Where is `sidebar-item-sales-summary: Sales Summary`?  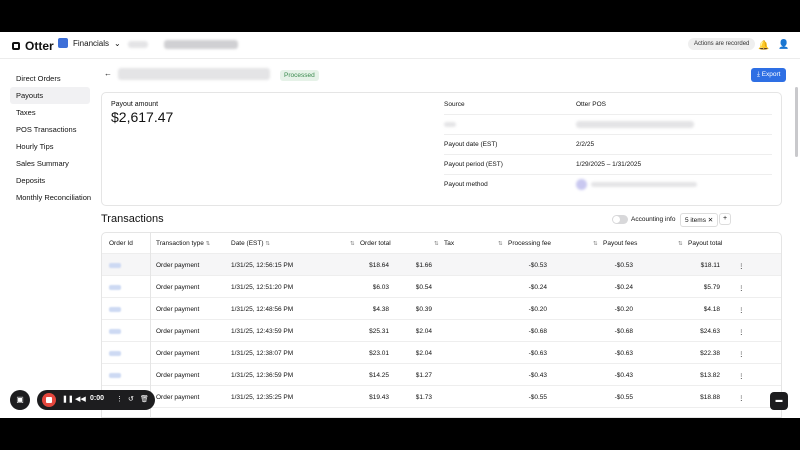 sidebar-item-sales-summary: Sales Summary is located at coordinates (50, 163).